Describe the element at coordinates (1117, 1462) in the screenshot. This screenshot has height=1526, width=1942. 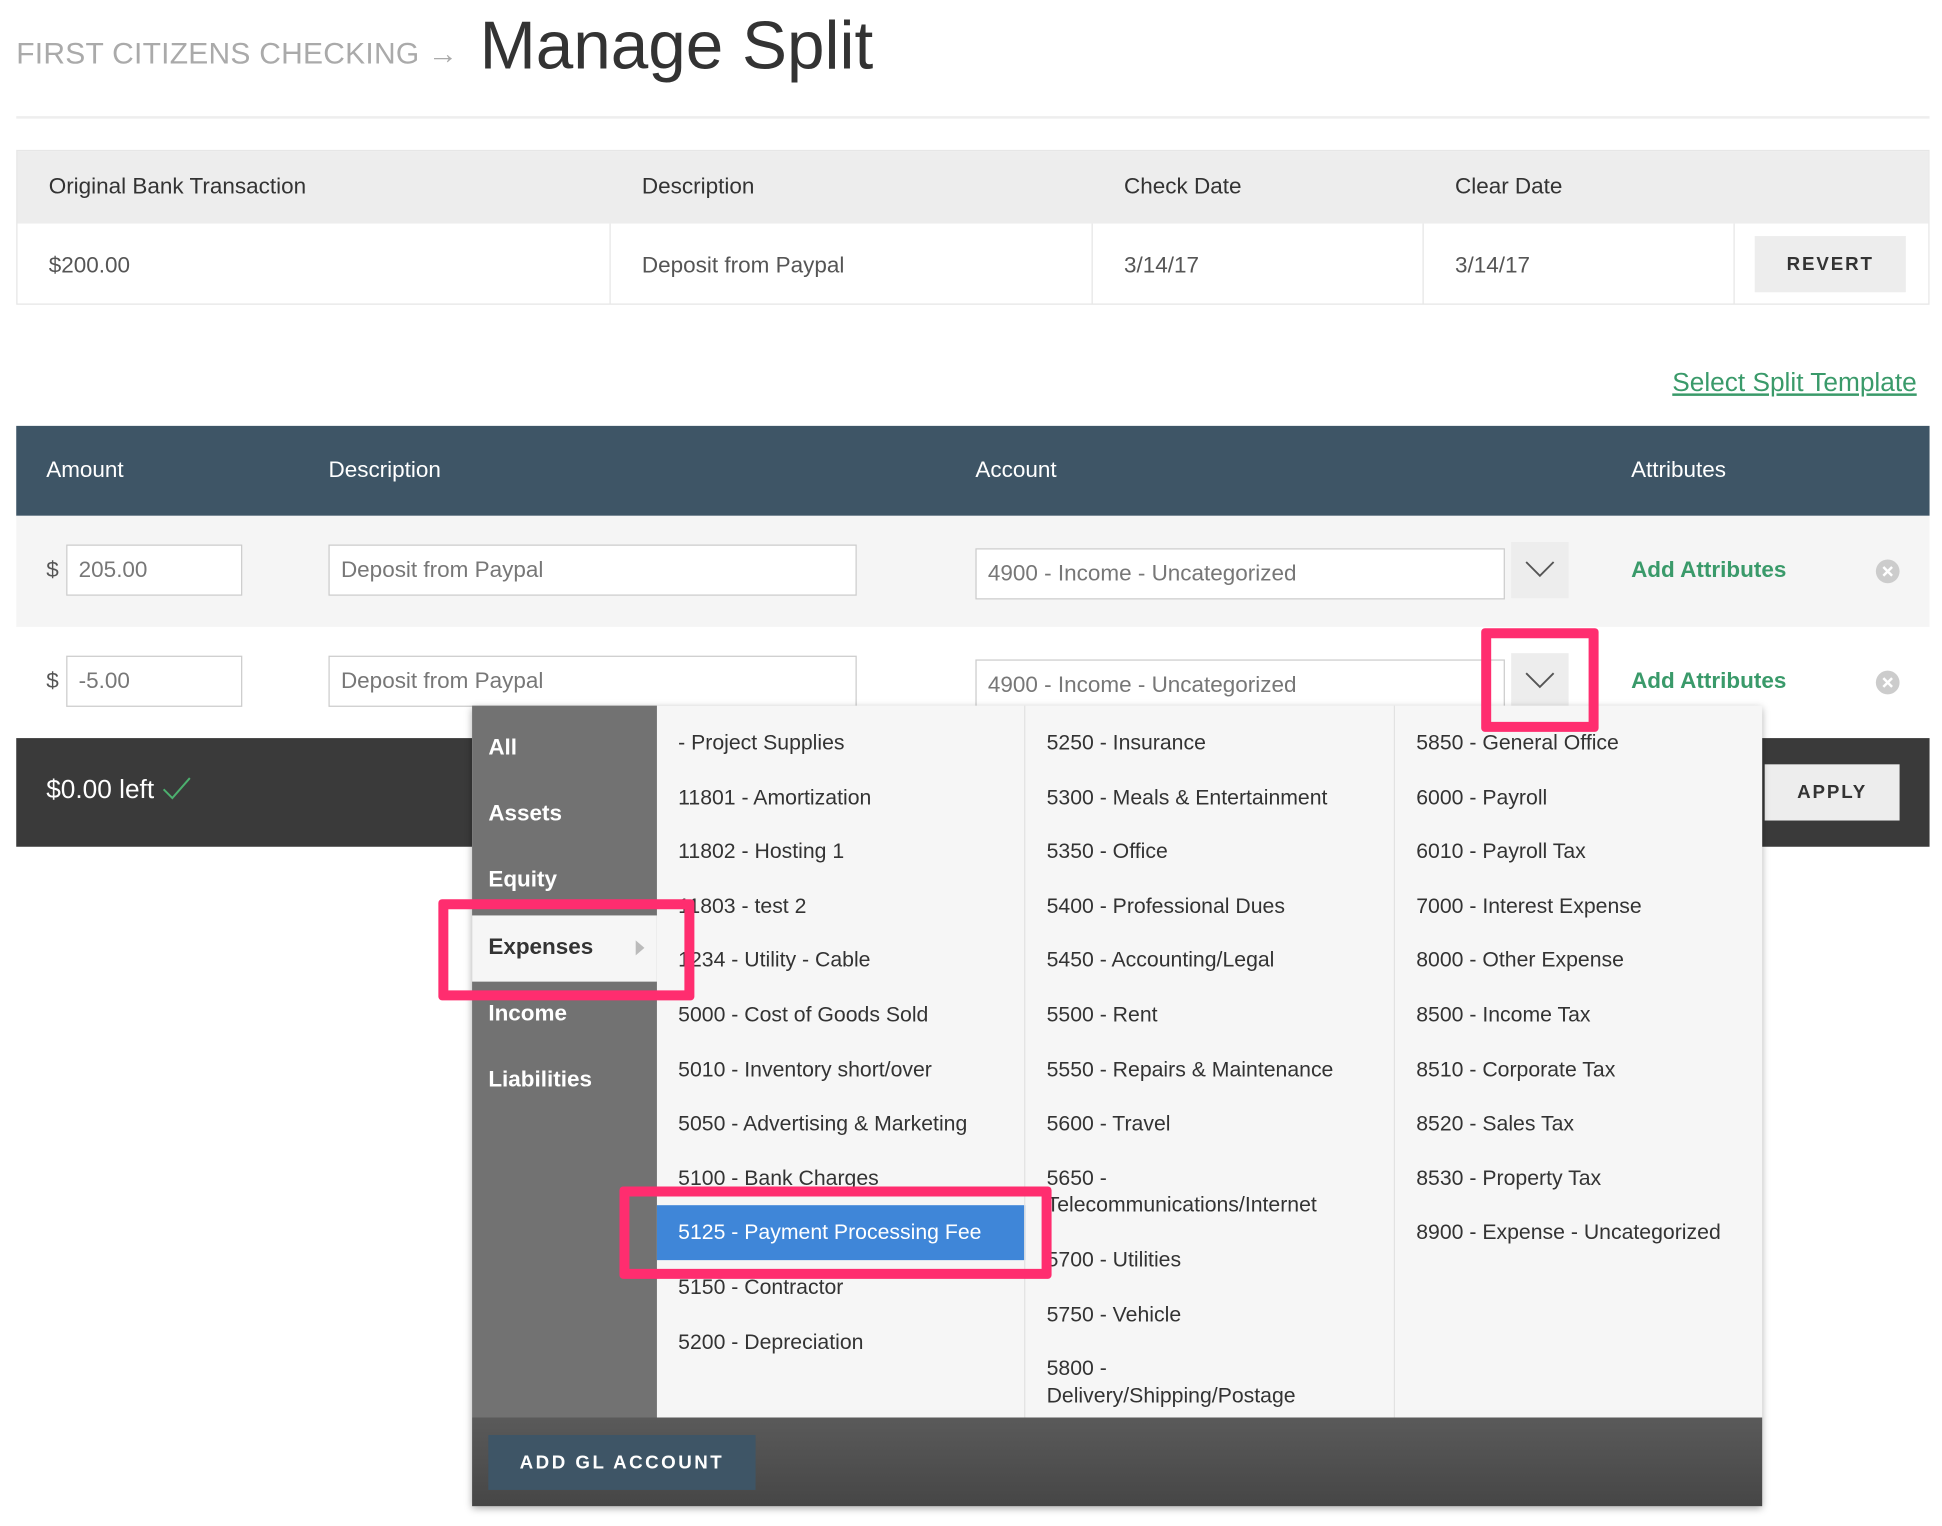
I see `dropdown-footer: ADD GL ACCOUNT` at that location.